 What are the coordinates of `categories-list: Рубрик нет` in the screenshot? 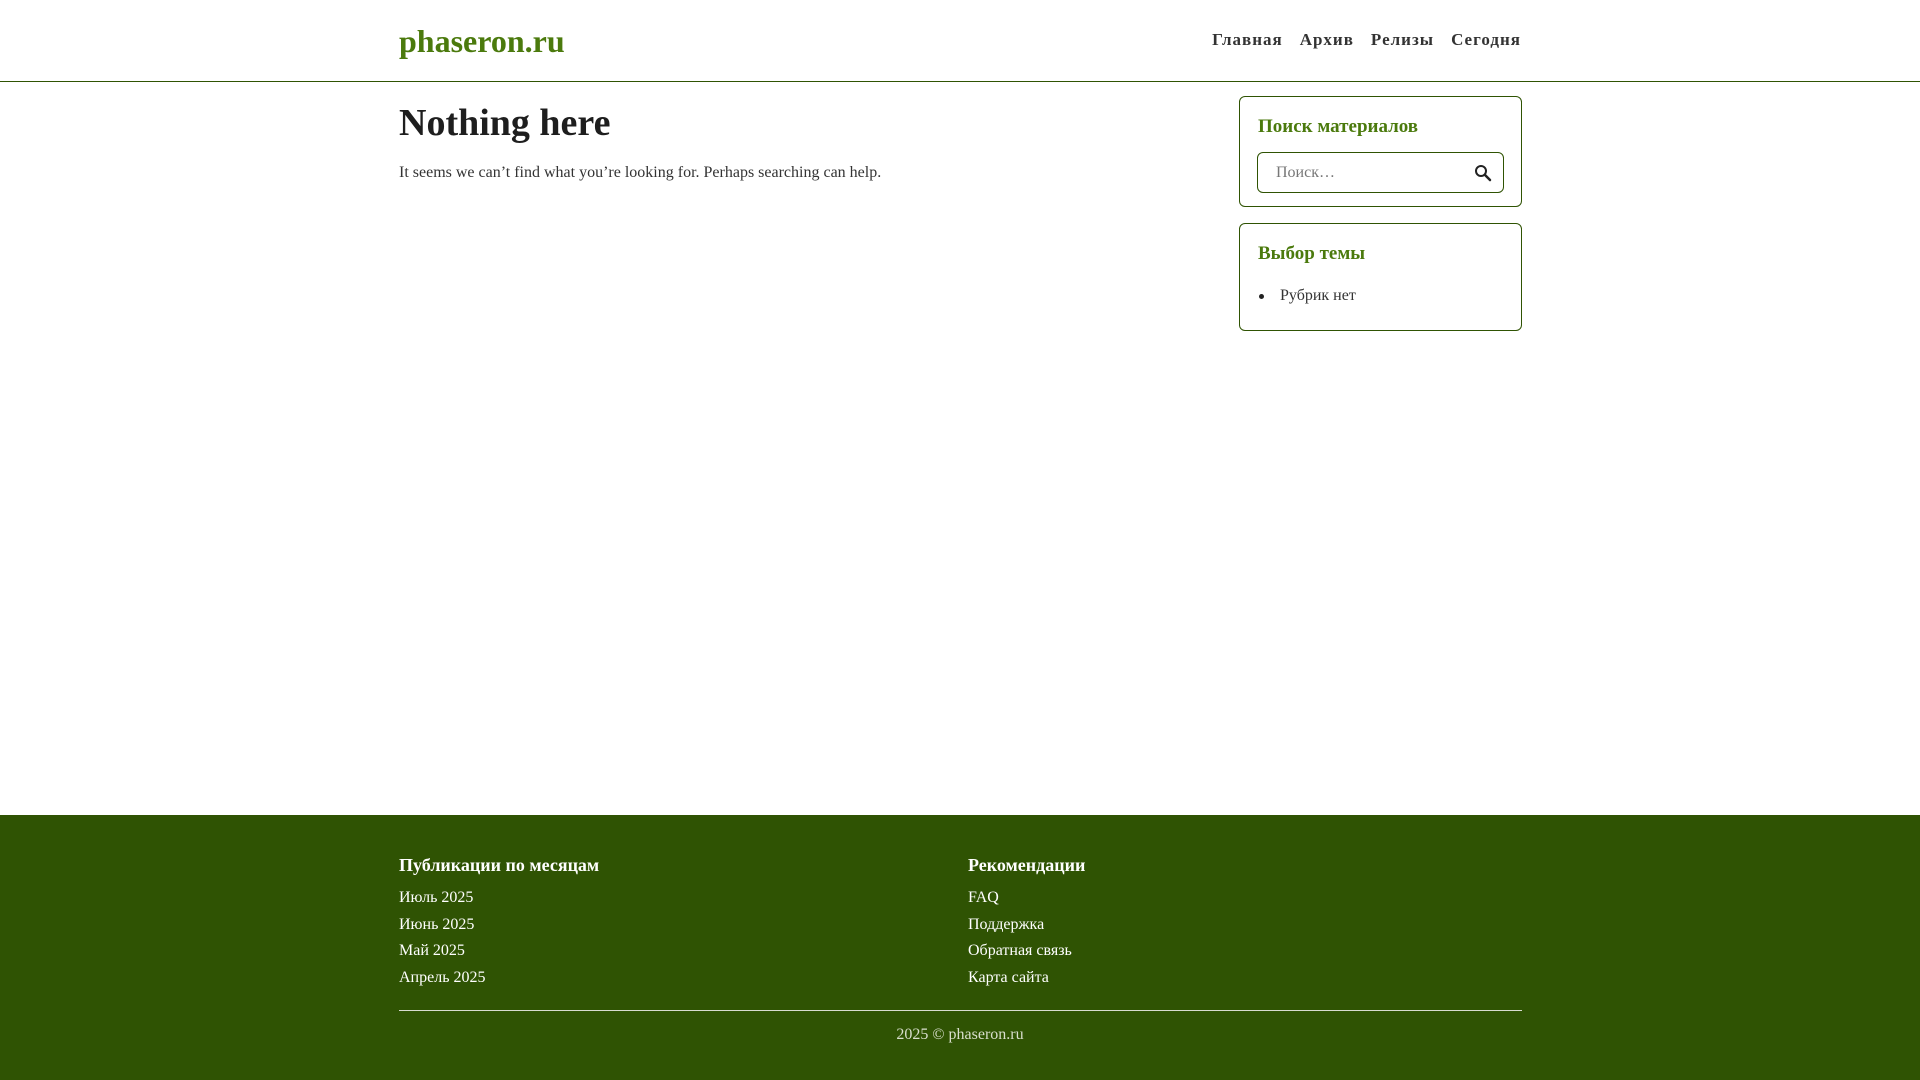 It's located at (1307, 296).